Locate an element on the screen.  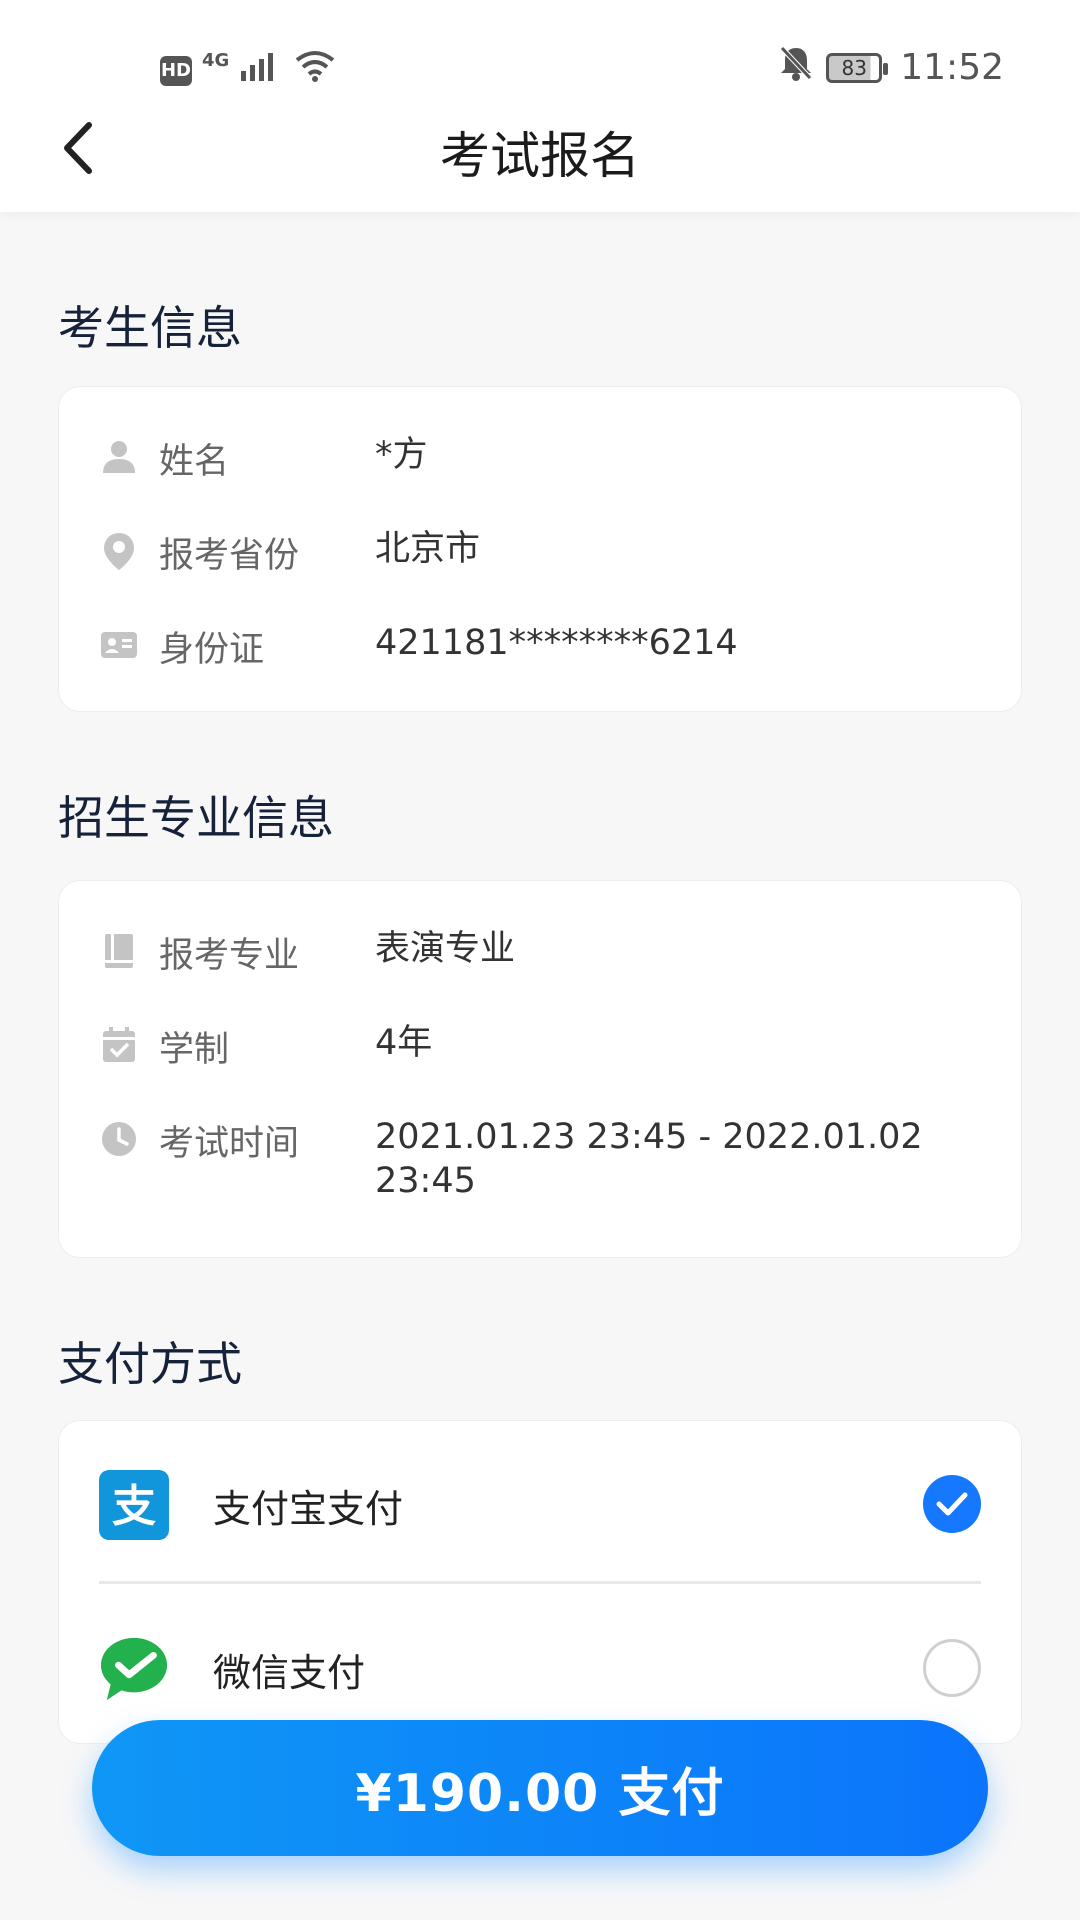
row-value: 表演专业 is located at coordinates (445, 949).